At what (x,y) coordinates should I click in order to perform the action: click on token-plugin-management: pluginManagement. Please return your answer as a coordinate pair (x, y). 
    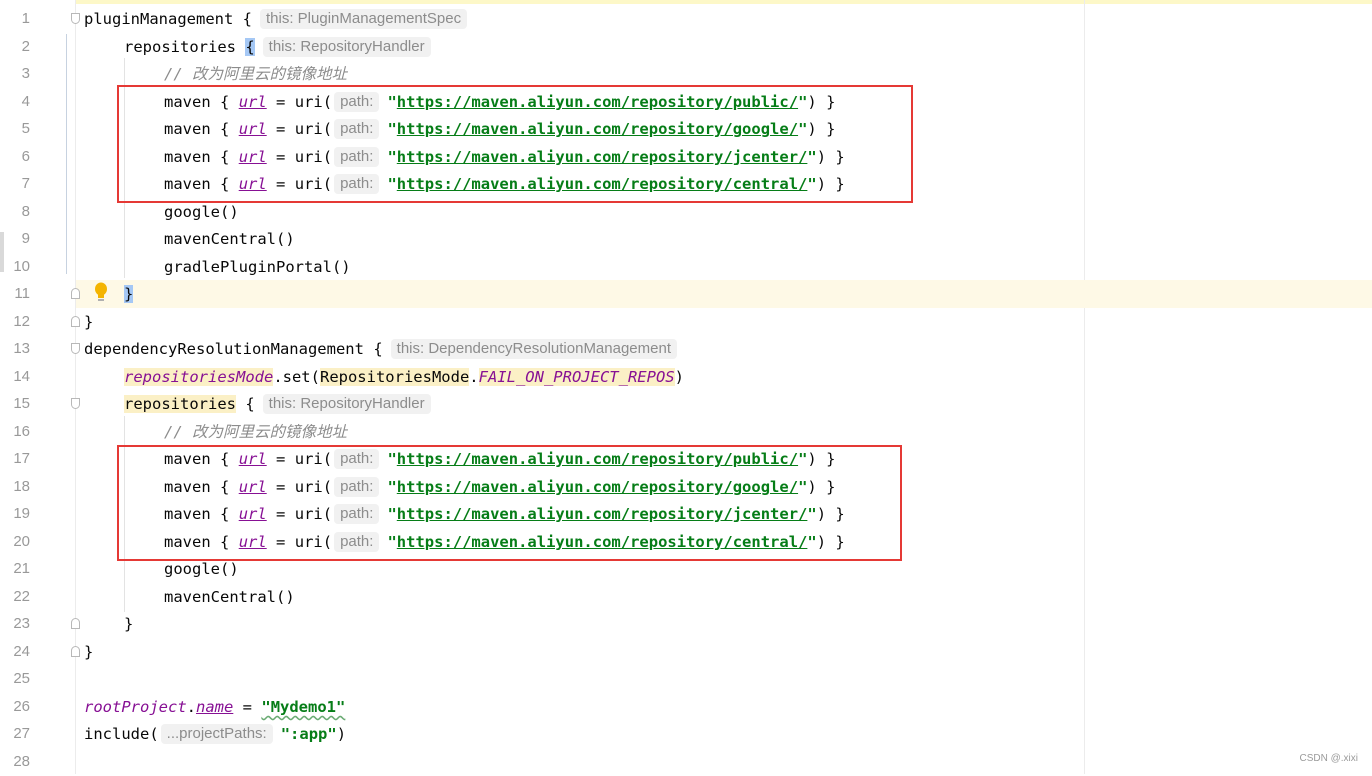
    Looking at the image, I should click on (158, 19).